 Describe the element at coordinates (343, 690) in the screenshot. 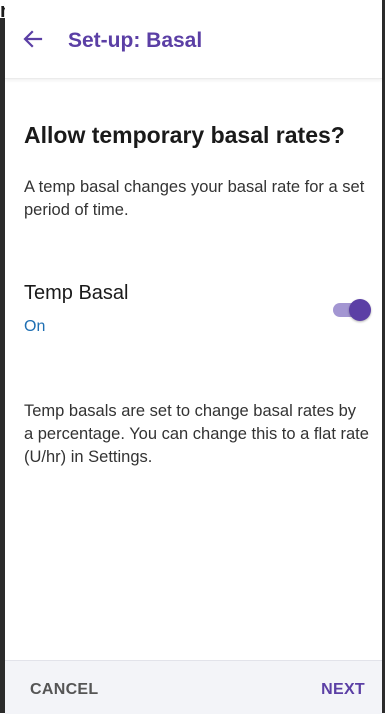

I see `next-button: NEXT` at that location.